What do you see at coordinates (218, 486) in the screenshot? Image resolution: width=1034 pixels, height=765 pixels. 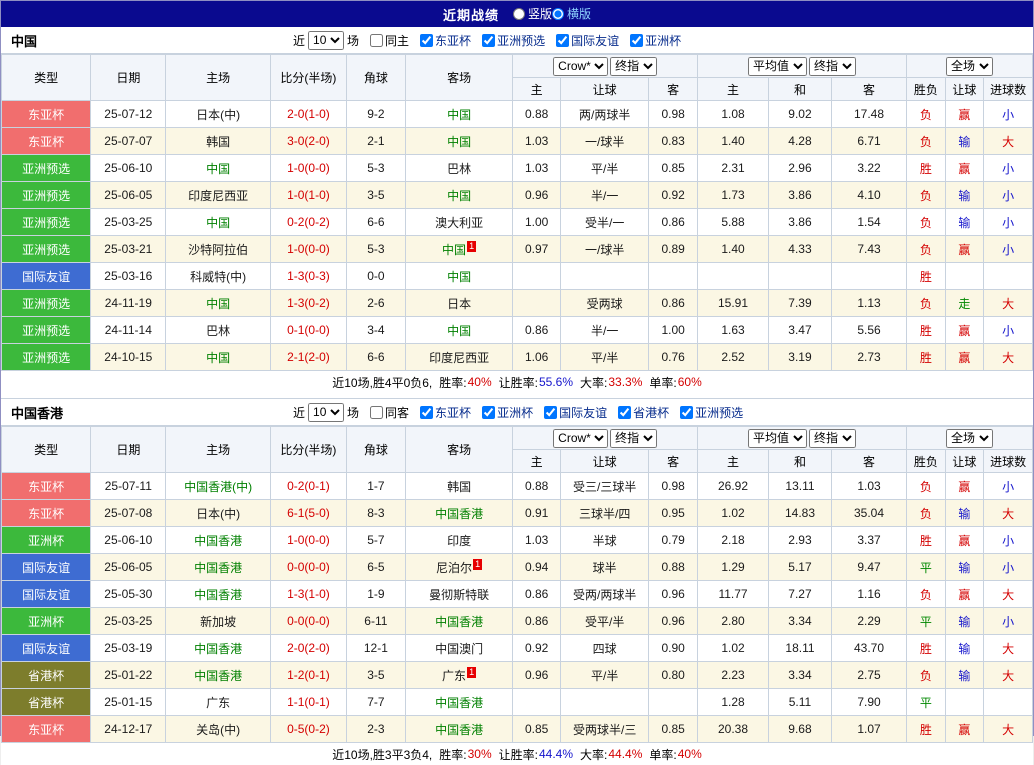 I see `home-team-cell: 中国香港(中)` at bounding box center [218, 486].